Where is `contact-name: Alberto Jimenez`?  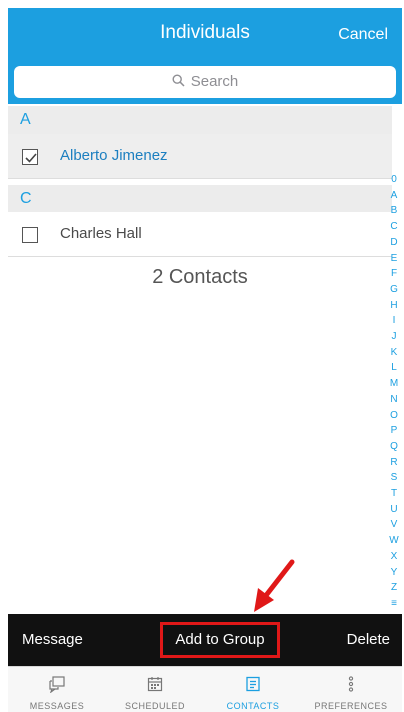
contact-name: Alberto Jimenez is located at coordinates (114, 155).